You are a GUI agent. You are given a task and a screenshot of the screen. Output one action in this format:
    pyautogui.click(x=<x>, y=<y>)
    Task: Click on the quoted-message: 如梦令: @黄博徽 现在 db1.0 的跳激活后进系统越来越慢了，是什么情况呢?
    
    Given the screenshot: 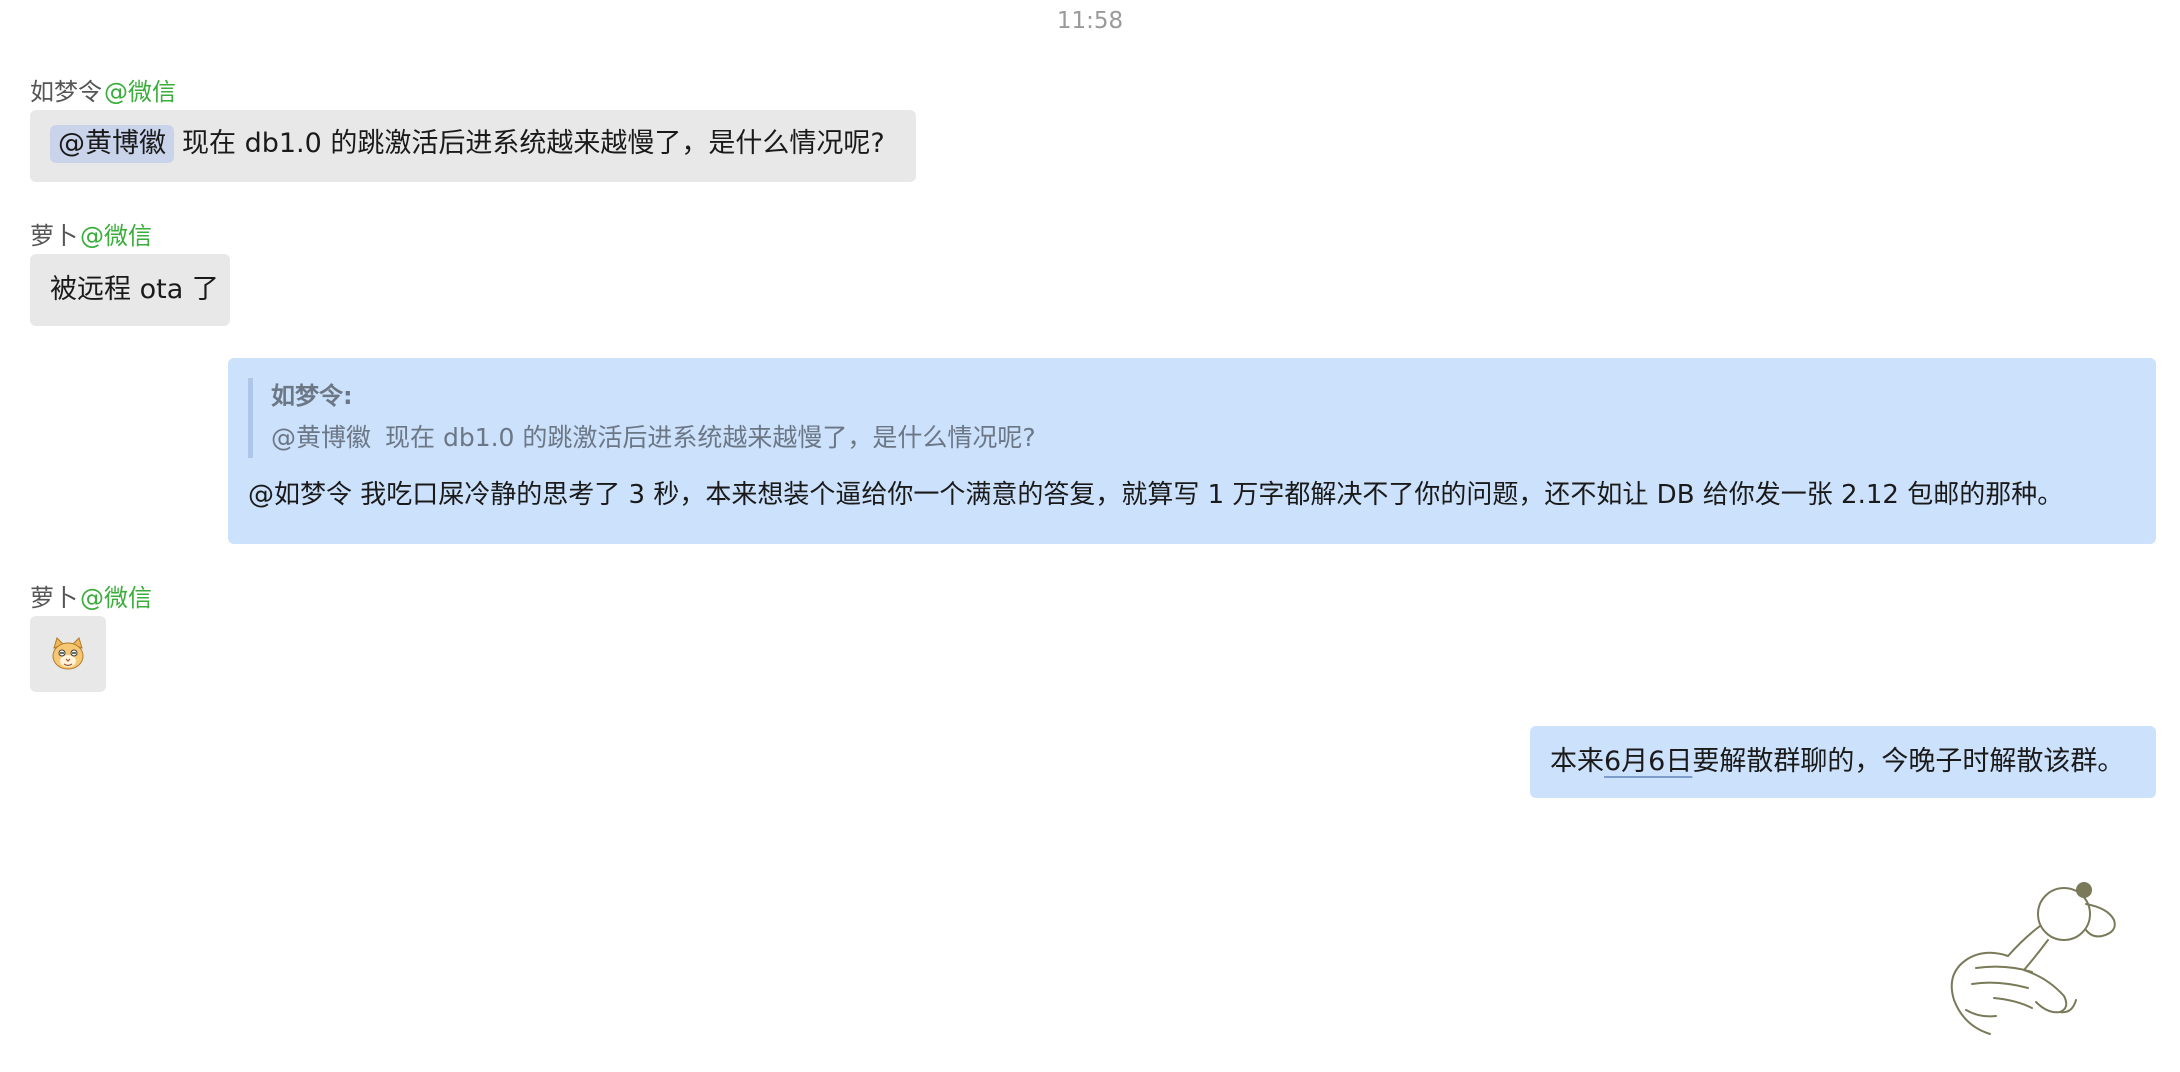 What is the action you would take?
    pyautogui.click(x=642, y=418)
    